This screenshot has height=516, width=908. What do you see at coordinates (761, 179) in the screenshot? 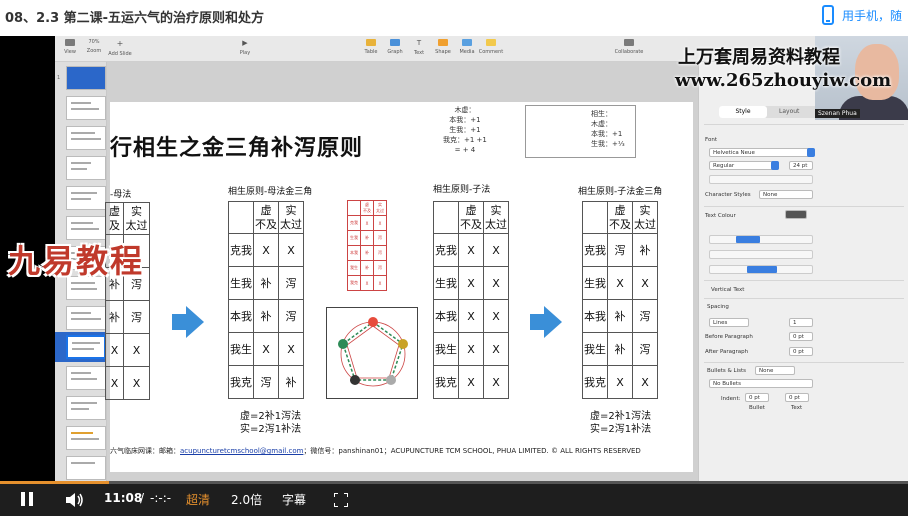
I see `text-style-buttons` at bounding box center [761, 179].